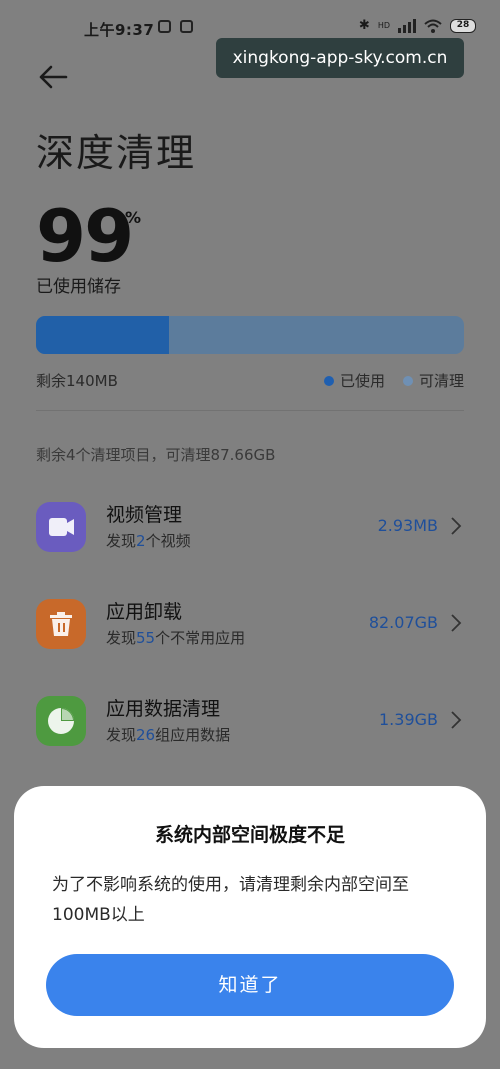 The height and width of the screenshot is (1069, 500). I want to click on item-size: 2.93MB, so click(407, 525).